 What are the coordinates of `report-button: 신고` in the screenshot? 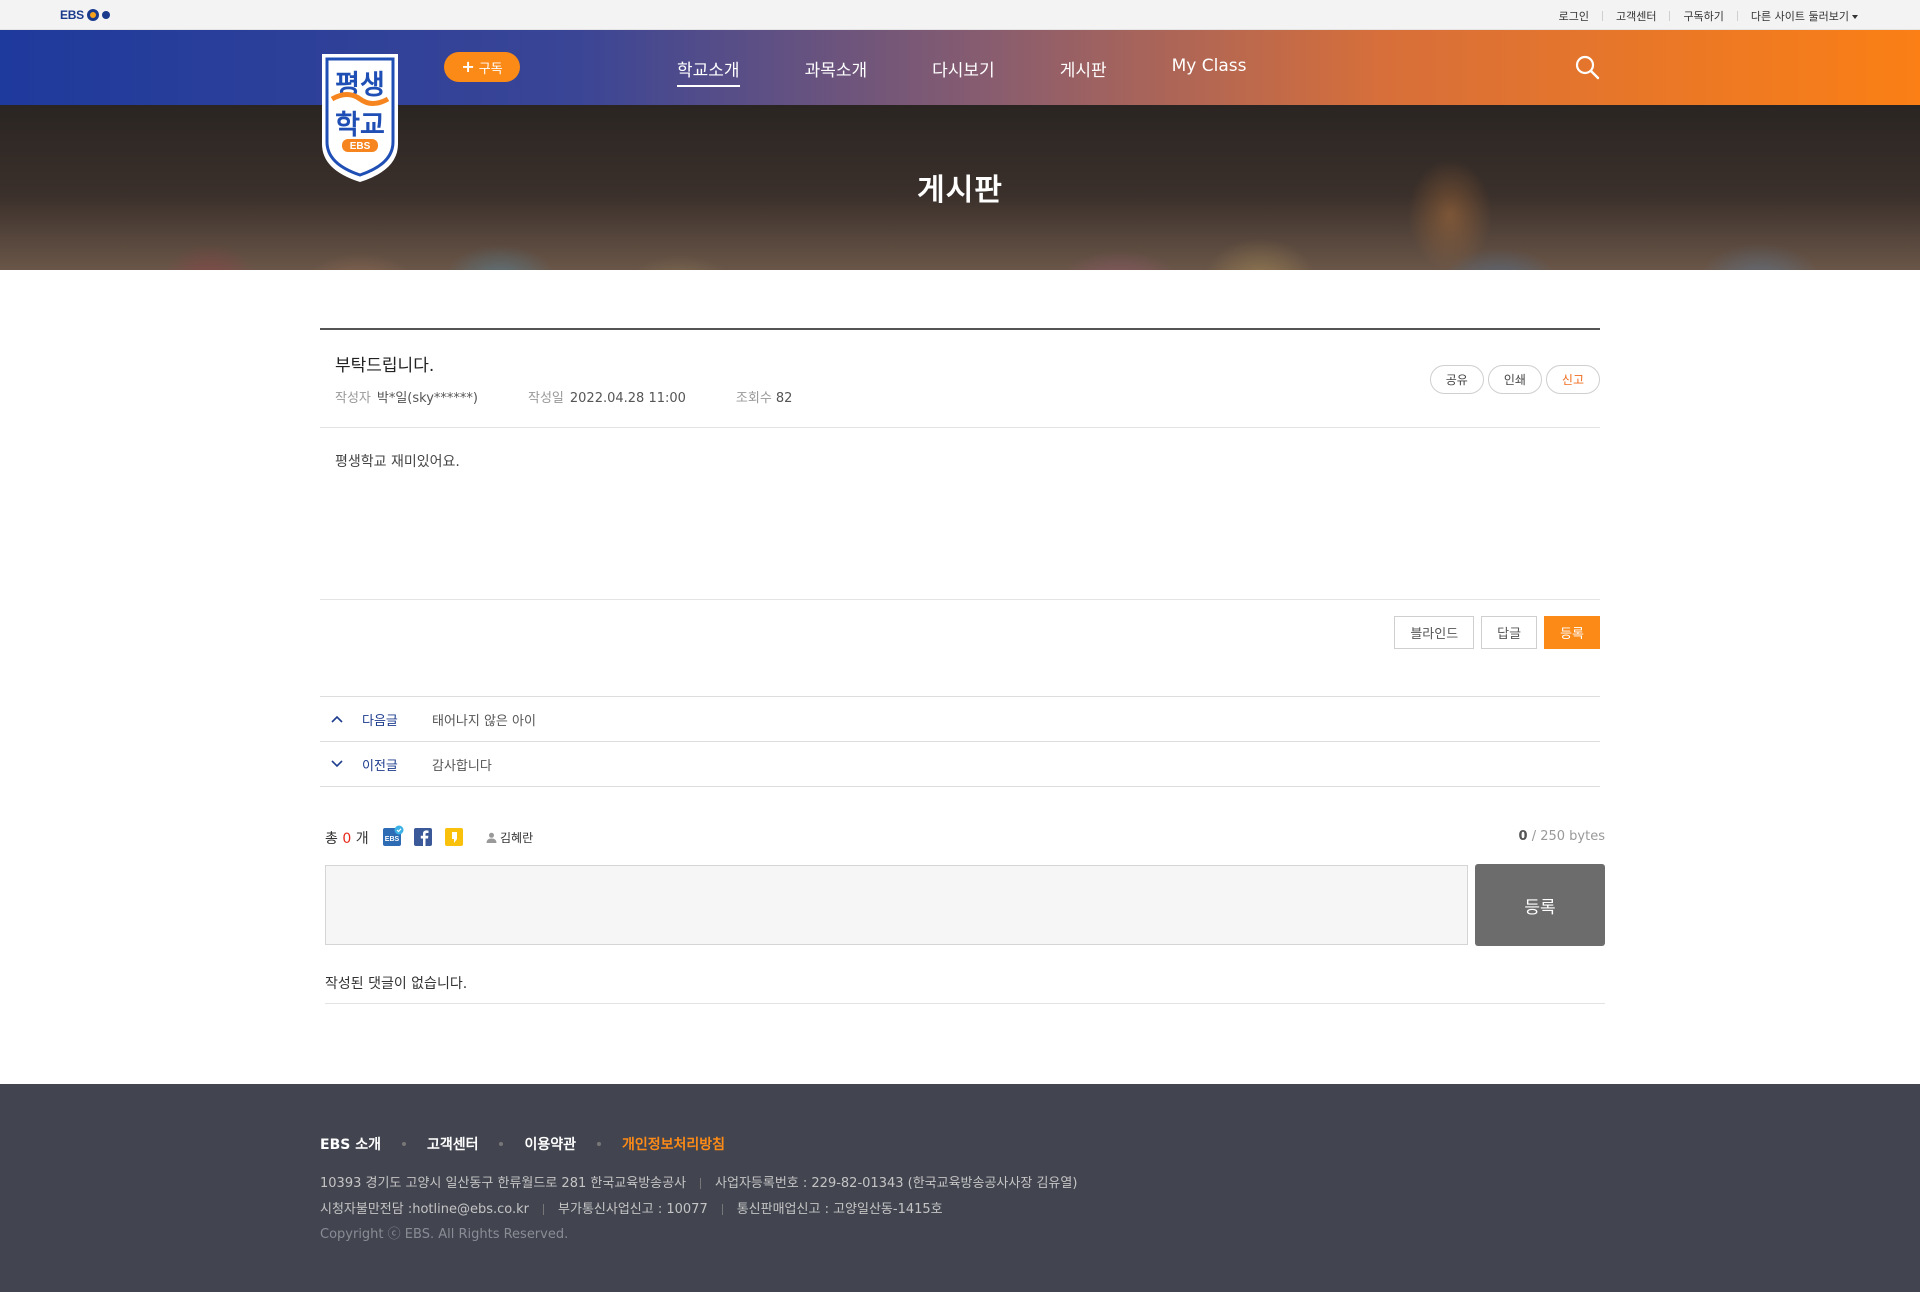 It's located at (1572, 379).